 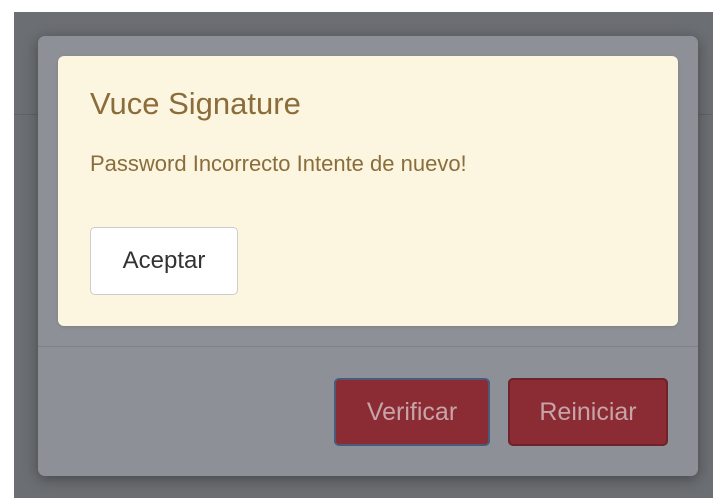 I want to click on alert-message: Password Incorrecto Intente de nuevo!, so click(x=278, y=163).